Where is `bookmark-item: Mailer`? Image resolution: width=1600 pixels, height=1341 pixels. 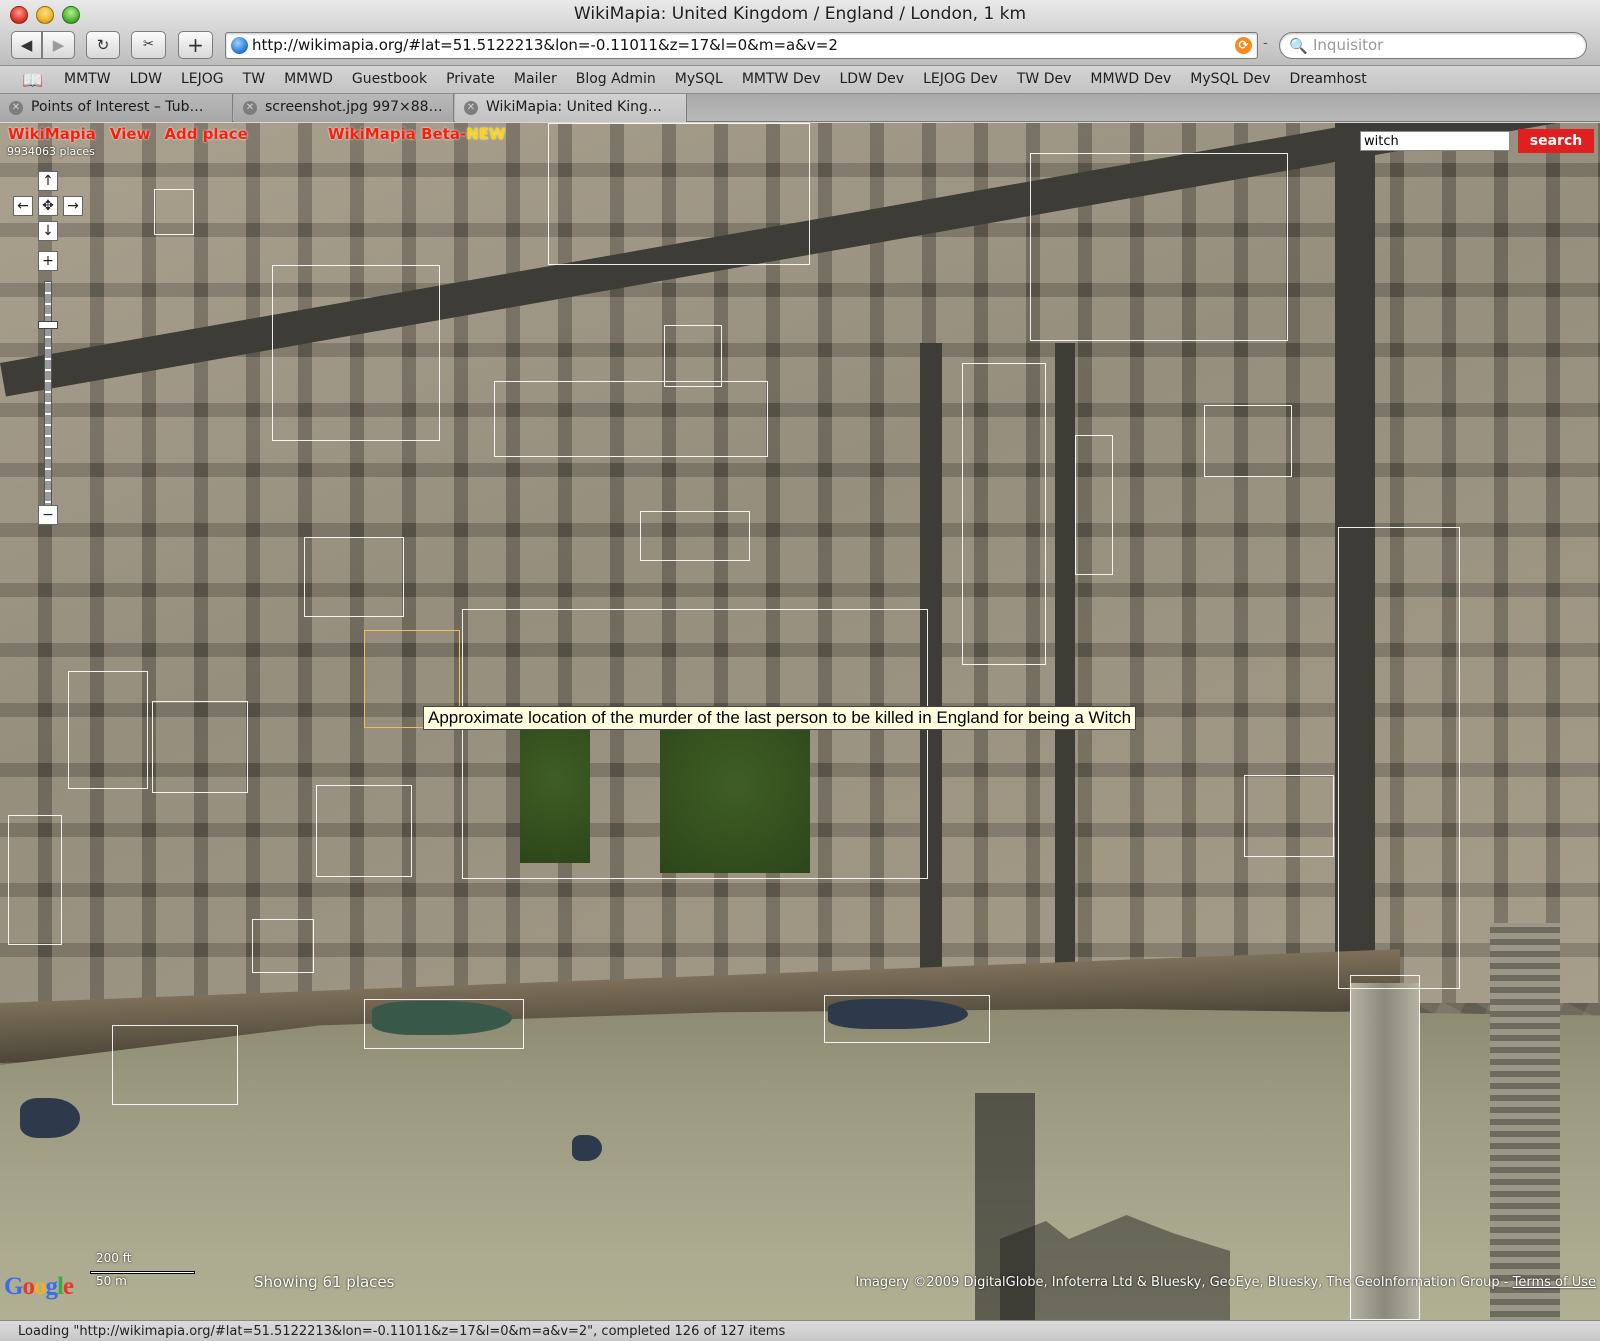
bookmark-item: Mailer is located at coordinates (535, 79).